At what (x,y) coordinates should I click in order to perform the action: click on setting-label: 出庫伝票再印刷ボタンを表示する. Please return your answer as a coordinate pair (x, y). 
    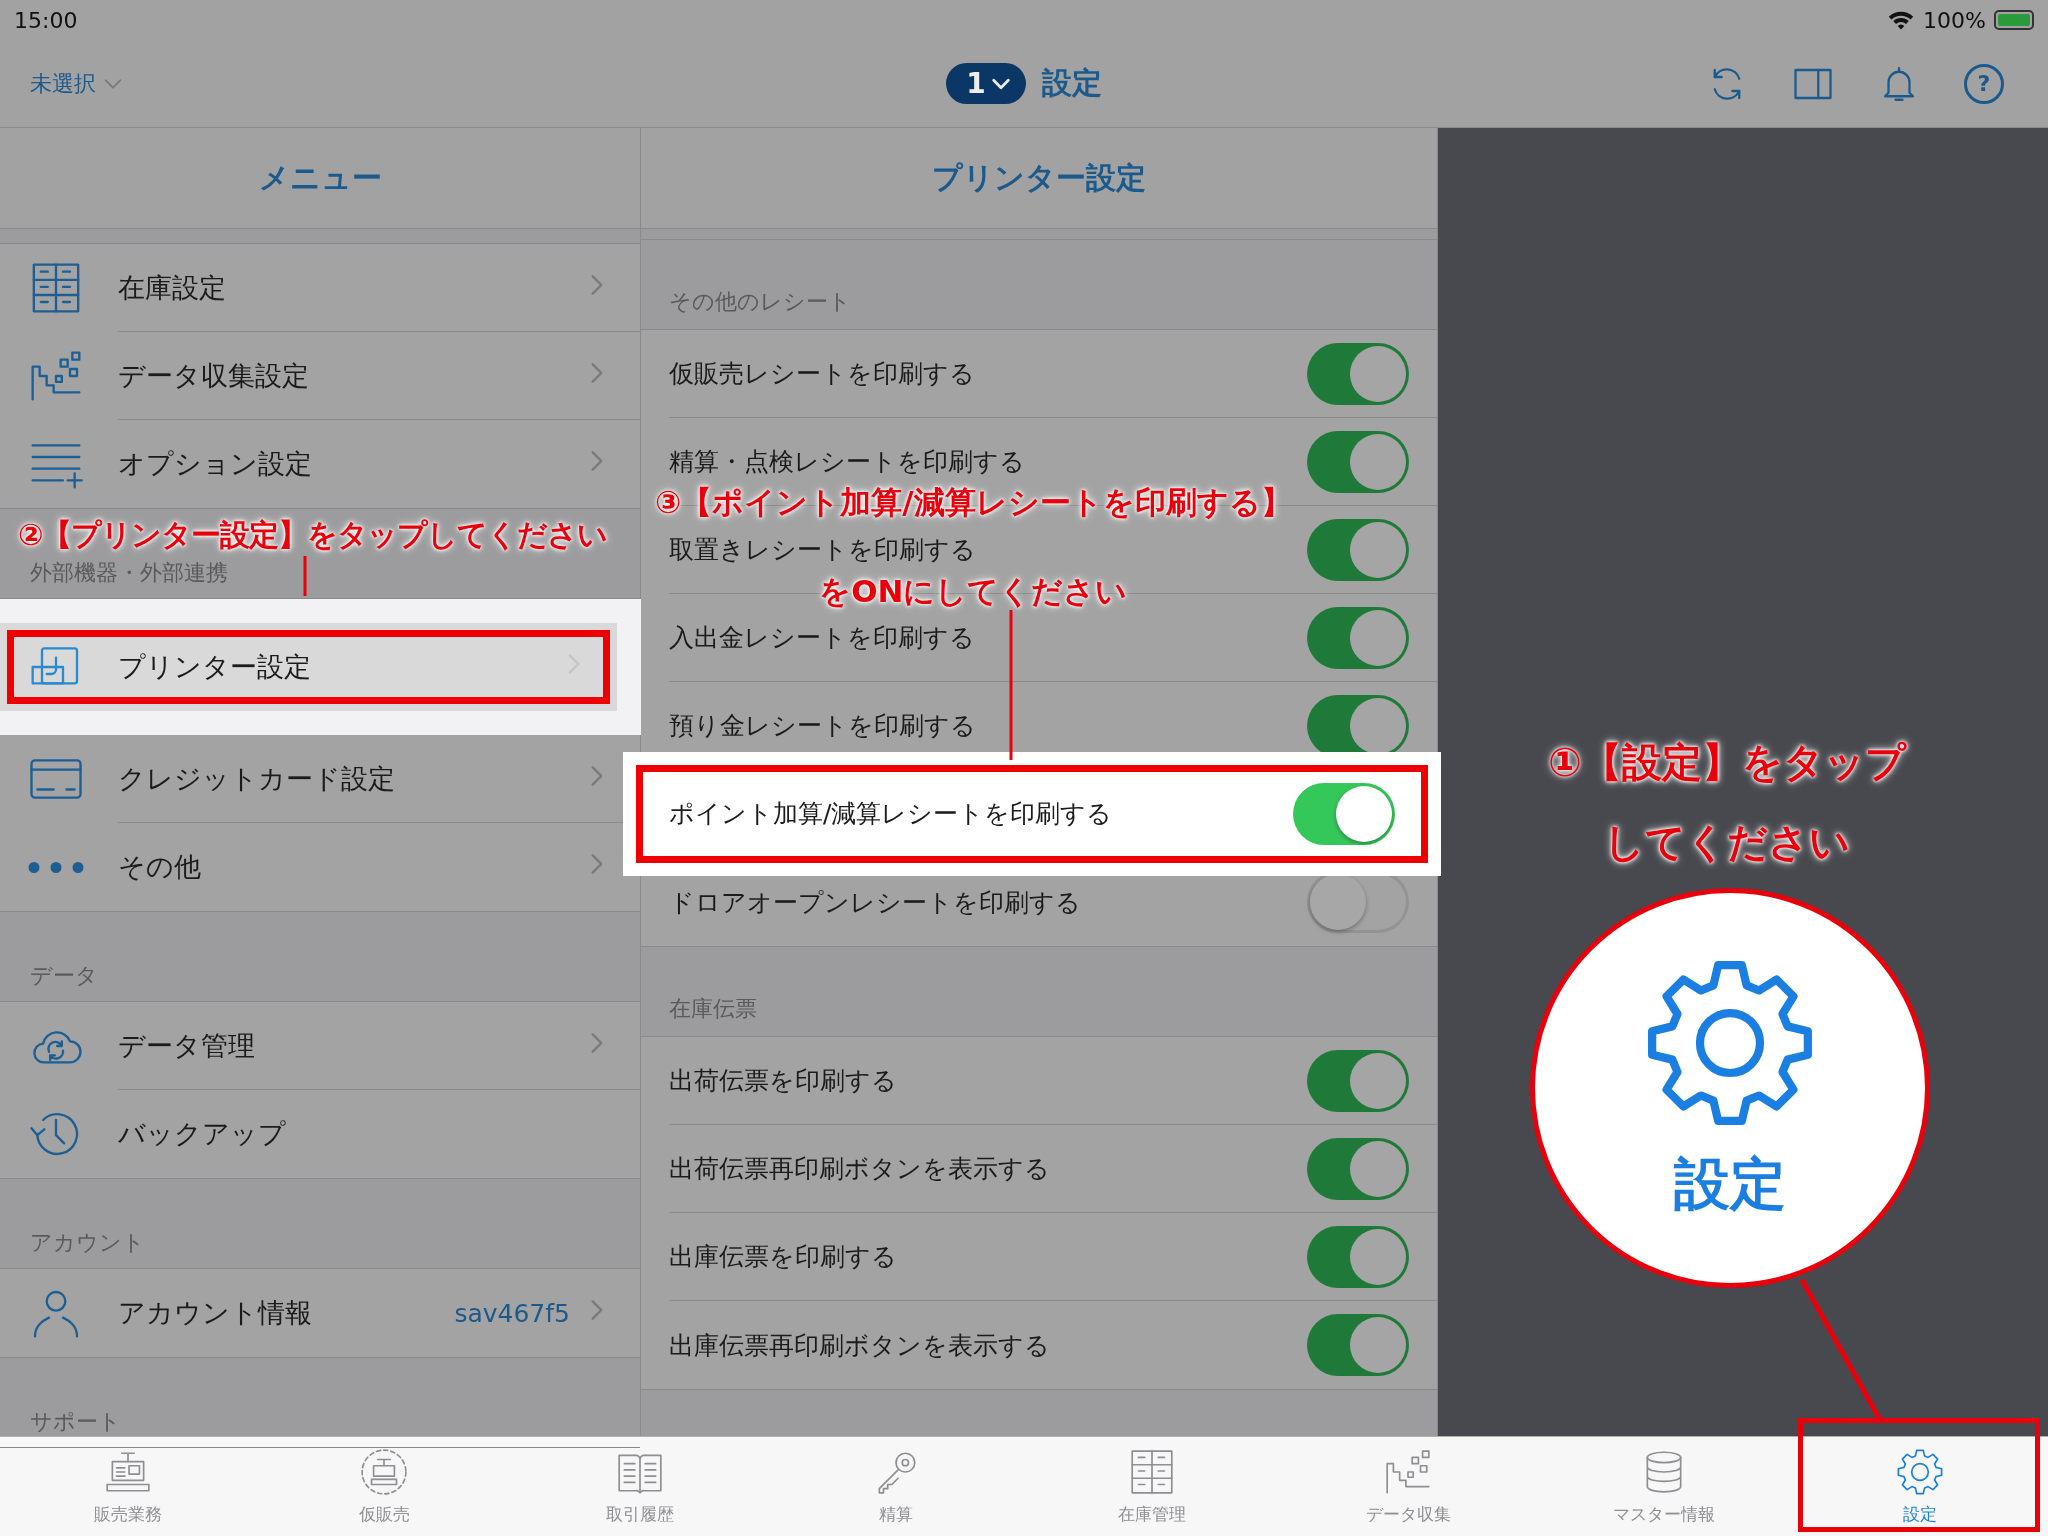
    Looking at the image, I should click on (859, 1345).